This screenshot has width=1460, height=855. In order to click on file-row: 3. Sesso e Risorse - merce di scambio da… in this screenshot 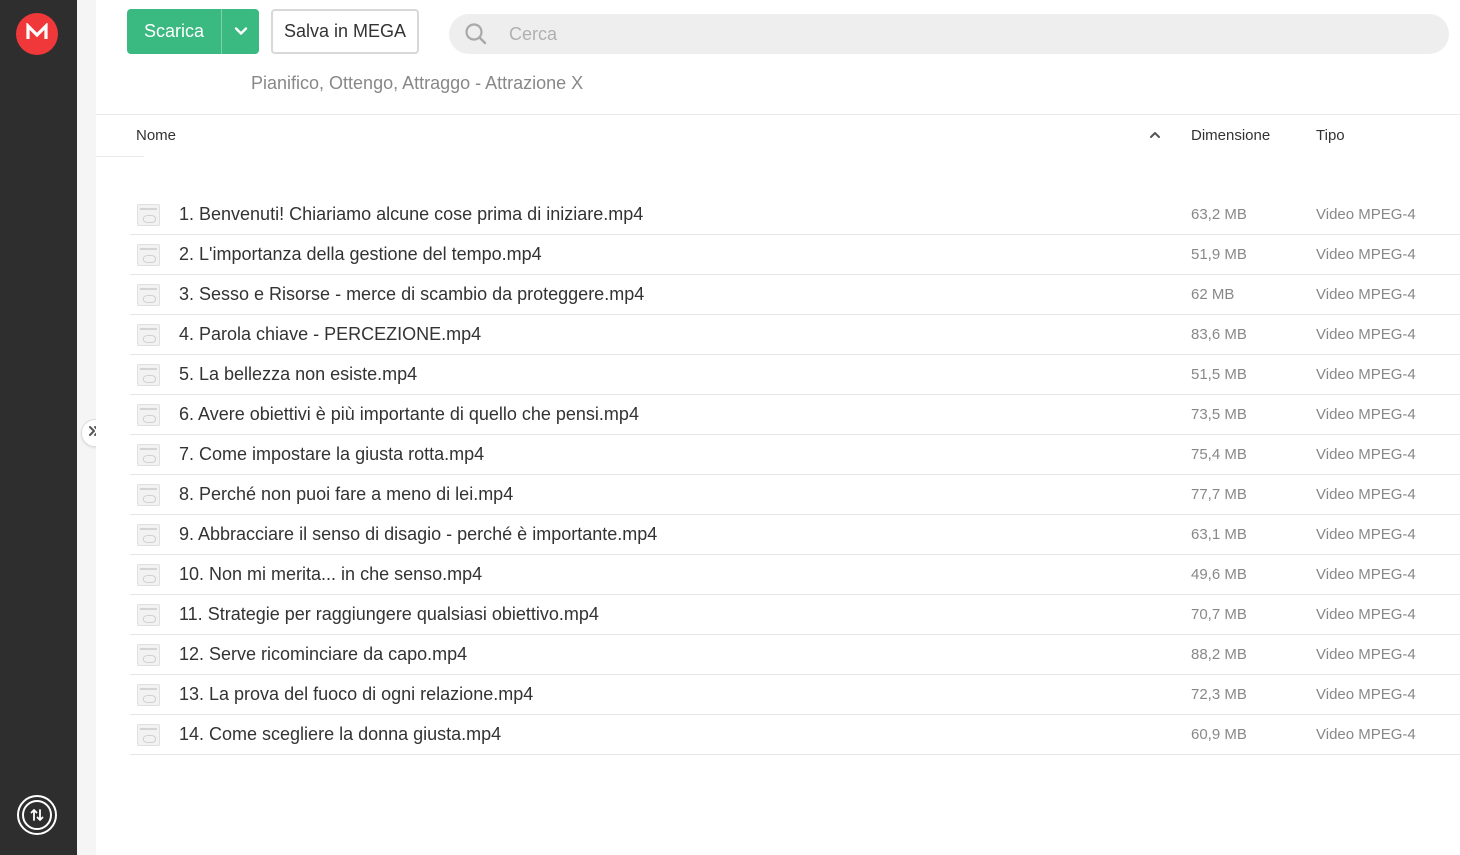, I will do `click(795, 295)`.